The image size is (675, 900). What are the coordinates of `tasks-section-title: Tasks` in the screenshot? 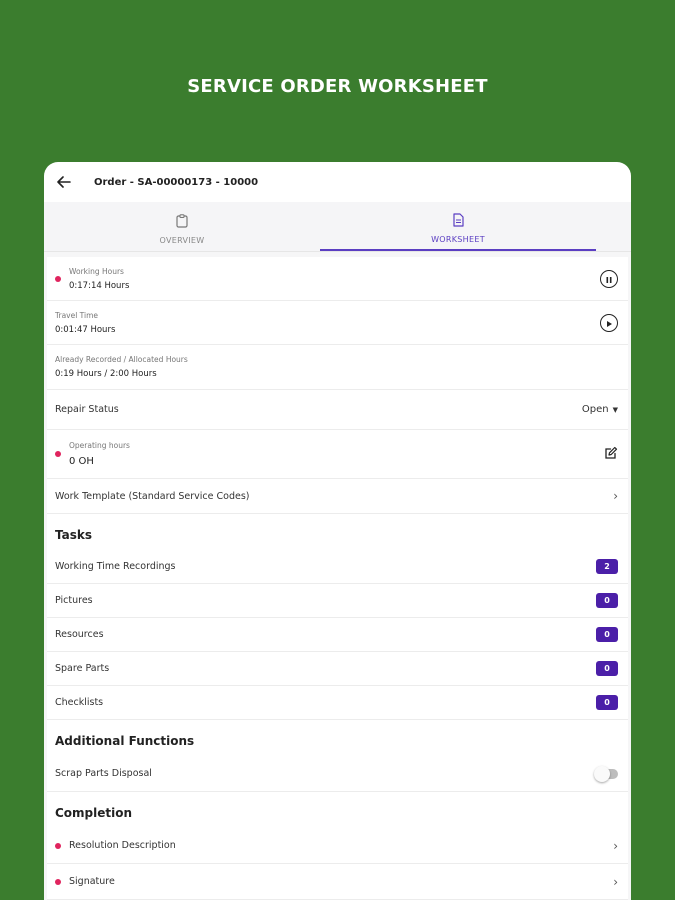 It's located at (337, 532).